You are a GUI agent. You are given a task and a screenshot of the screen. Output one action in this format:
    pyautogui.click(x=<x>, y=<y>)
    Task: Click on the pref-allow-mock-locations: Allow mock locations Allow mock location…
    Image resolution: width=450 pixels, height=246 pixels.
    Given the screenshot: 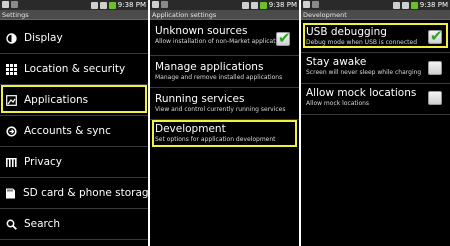 What is the action you would take?
    pyautogui.click(x=376, y=97)
    